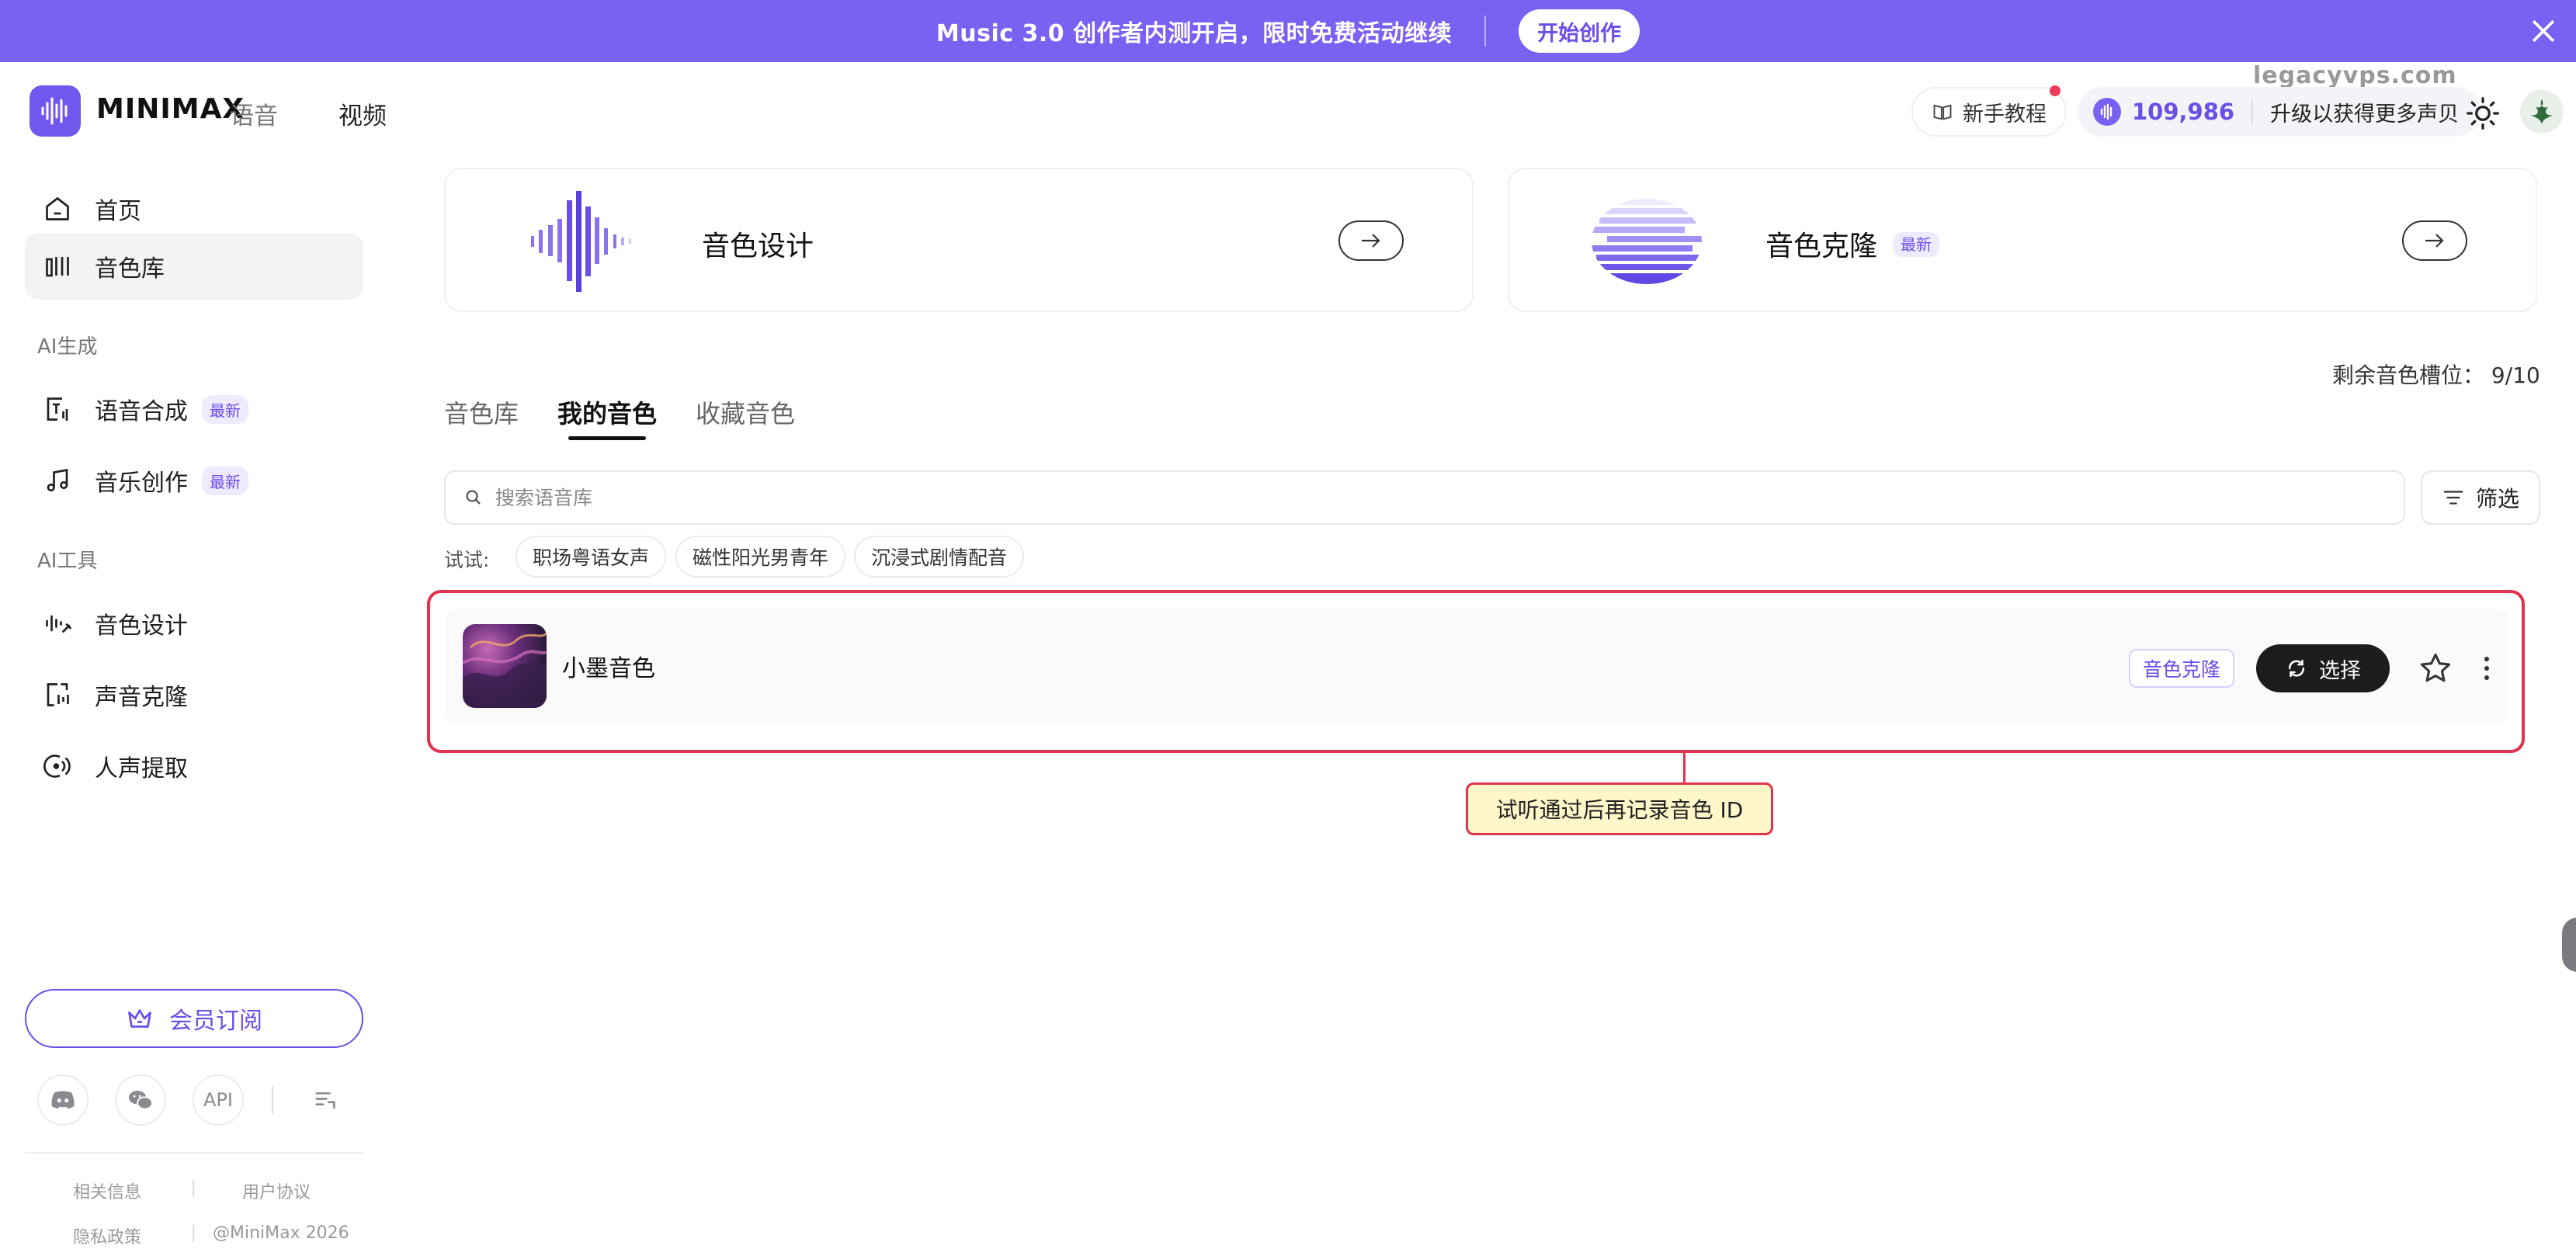 Image resolution: width=2576 pixels, height=1256 pixels. I want to click on active-tab-indicator, so click(607, 438).